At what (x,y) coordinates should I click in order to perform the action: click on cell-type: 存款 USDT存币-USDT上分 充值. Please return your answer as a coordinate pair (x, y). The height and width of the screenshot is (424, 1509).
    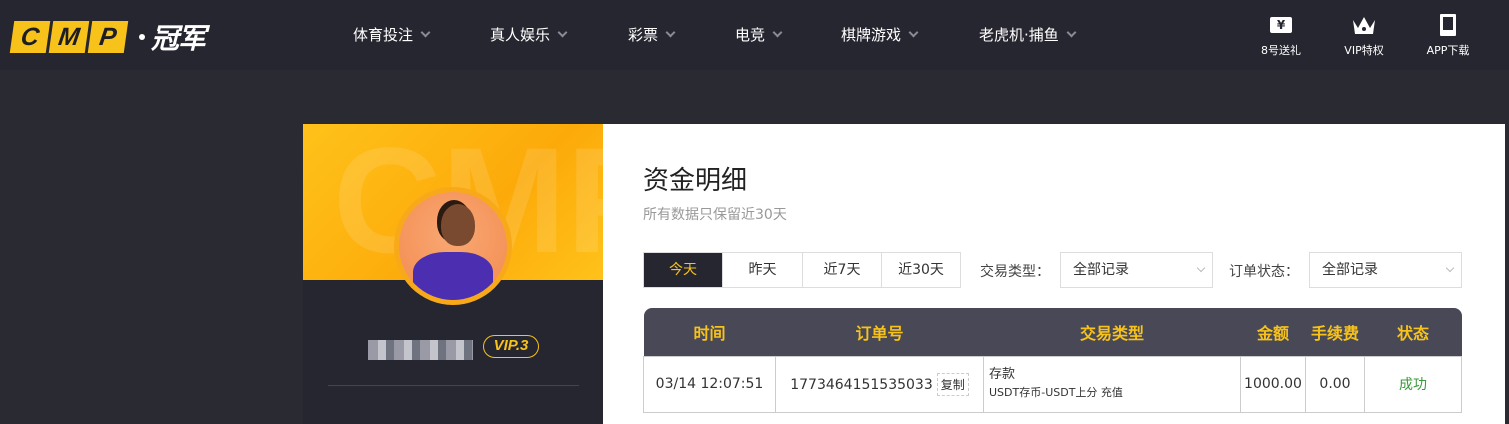
    Looking at the image, I should click on (1112, 384).